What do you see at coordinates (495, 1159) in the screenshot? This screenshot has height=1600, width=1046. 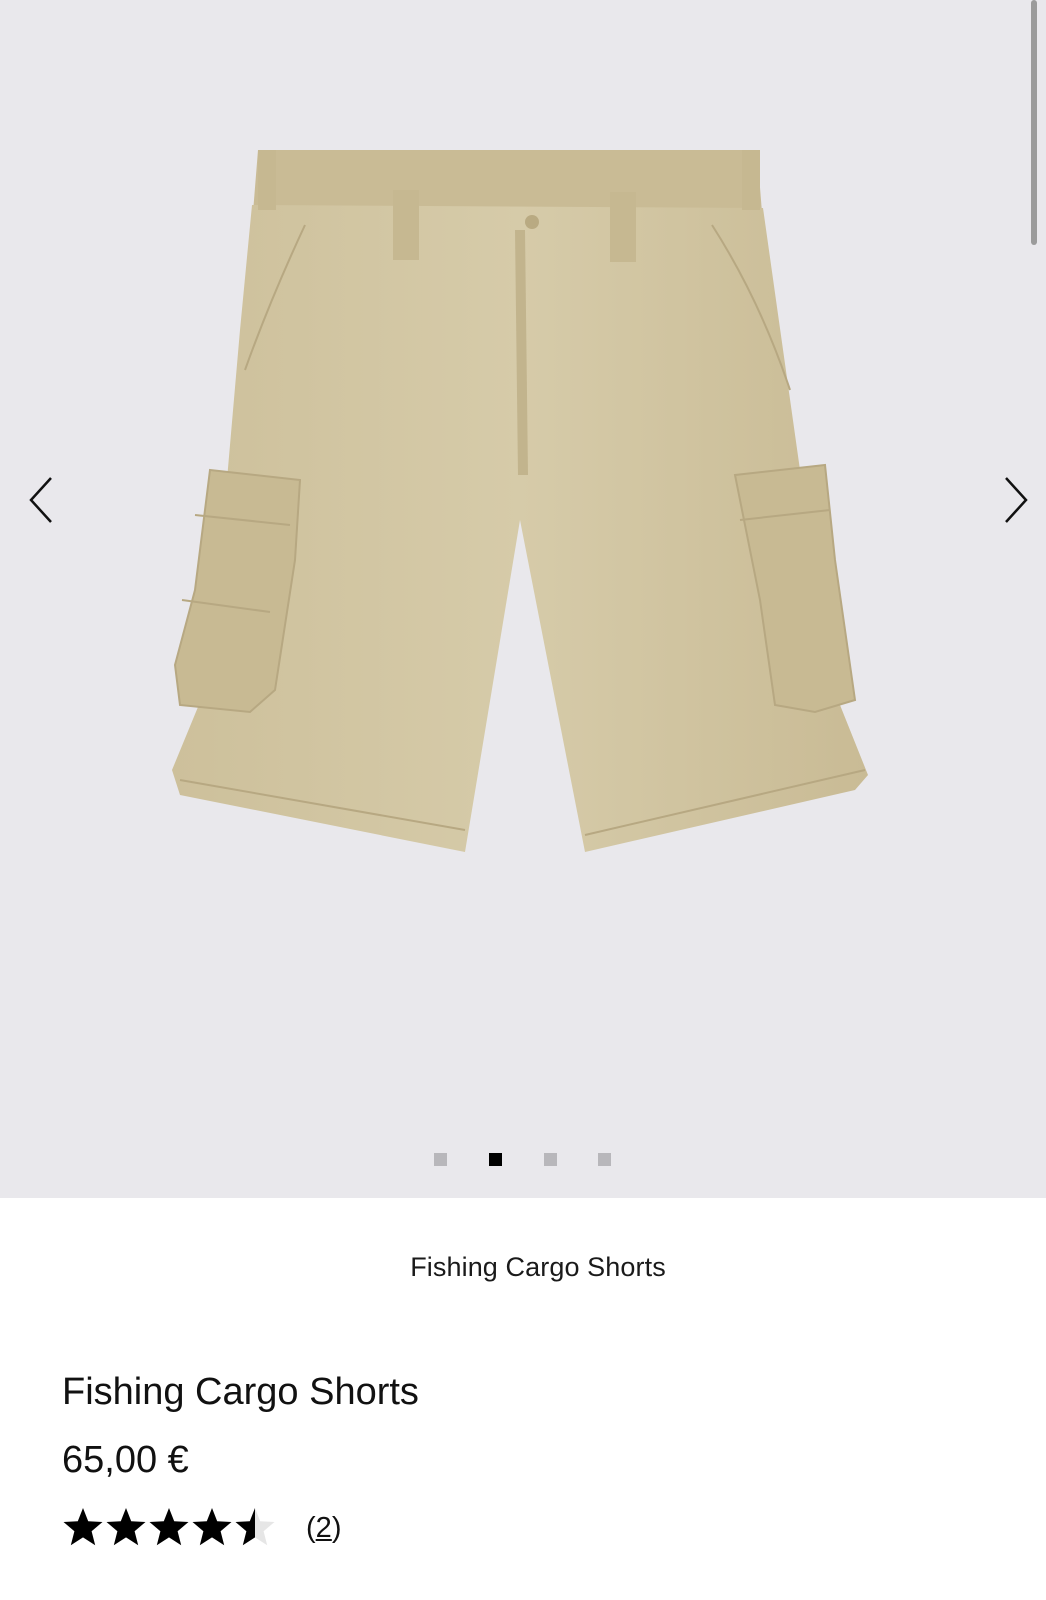 I see `gallery-dot-active` at bounding box center [495, 1159].